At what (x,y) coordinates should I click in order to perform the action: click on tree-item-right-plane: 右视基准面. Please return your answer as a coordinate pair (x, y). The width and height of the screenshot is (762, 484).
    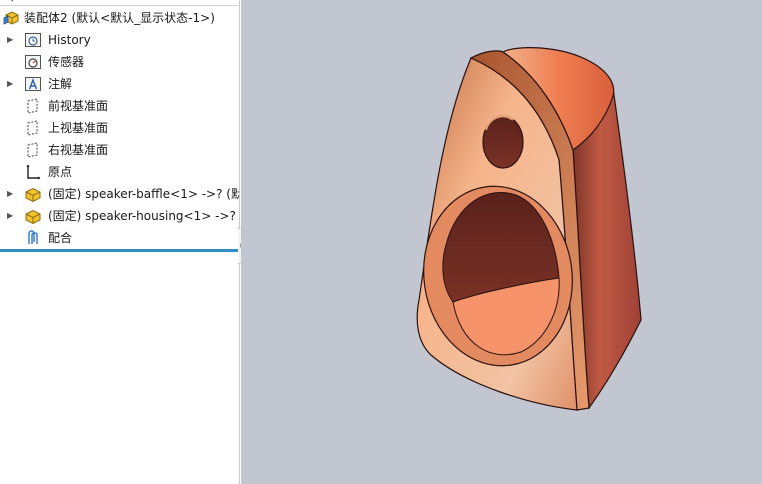
    Looking at the image, I should click on (119, 150).